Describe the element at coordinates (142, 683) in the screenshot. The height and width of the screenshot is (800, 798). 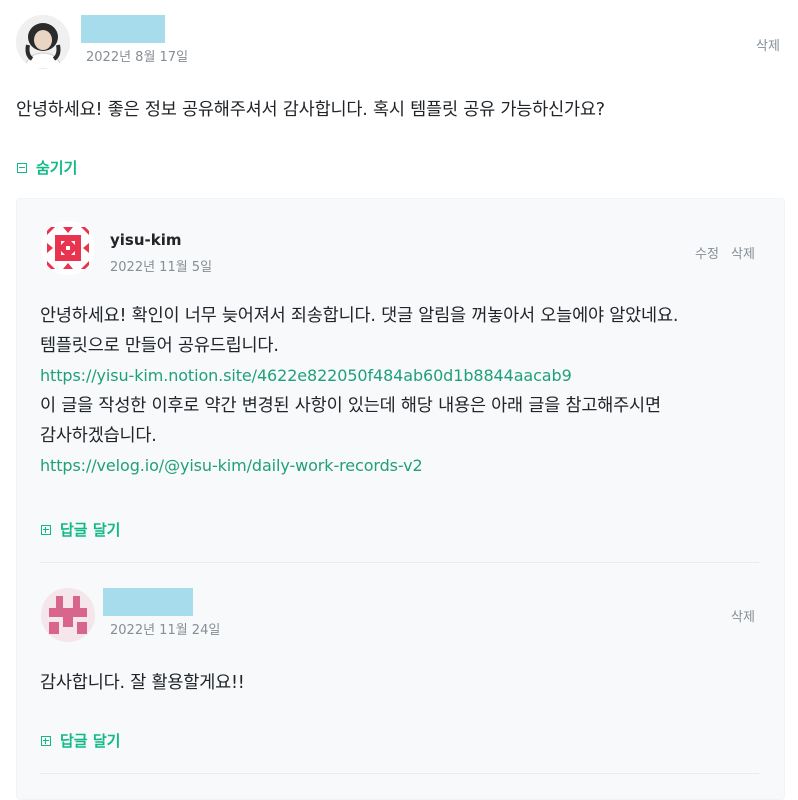
I see `reply-body: 감사합니다. 잘 활용할게요!!` at that location.